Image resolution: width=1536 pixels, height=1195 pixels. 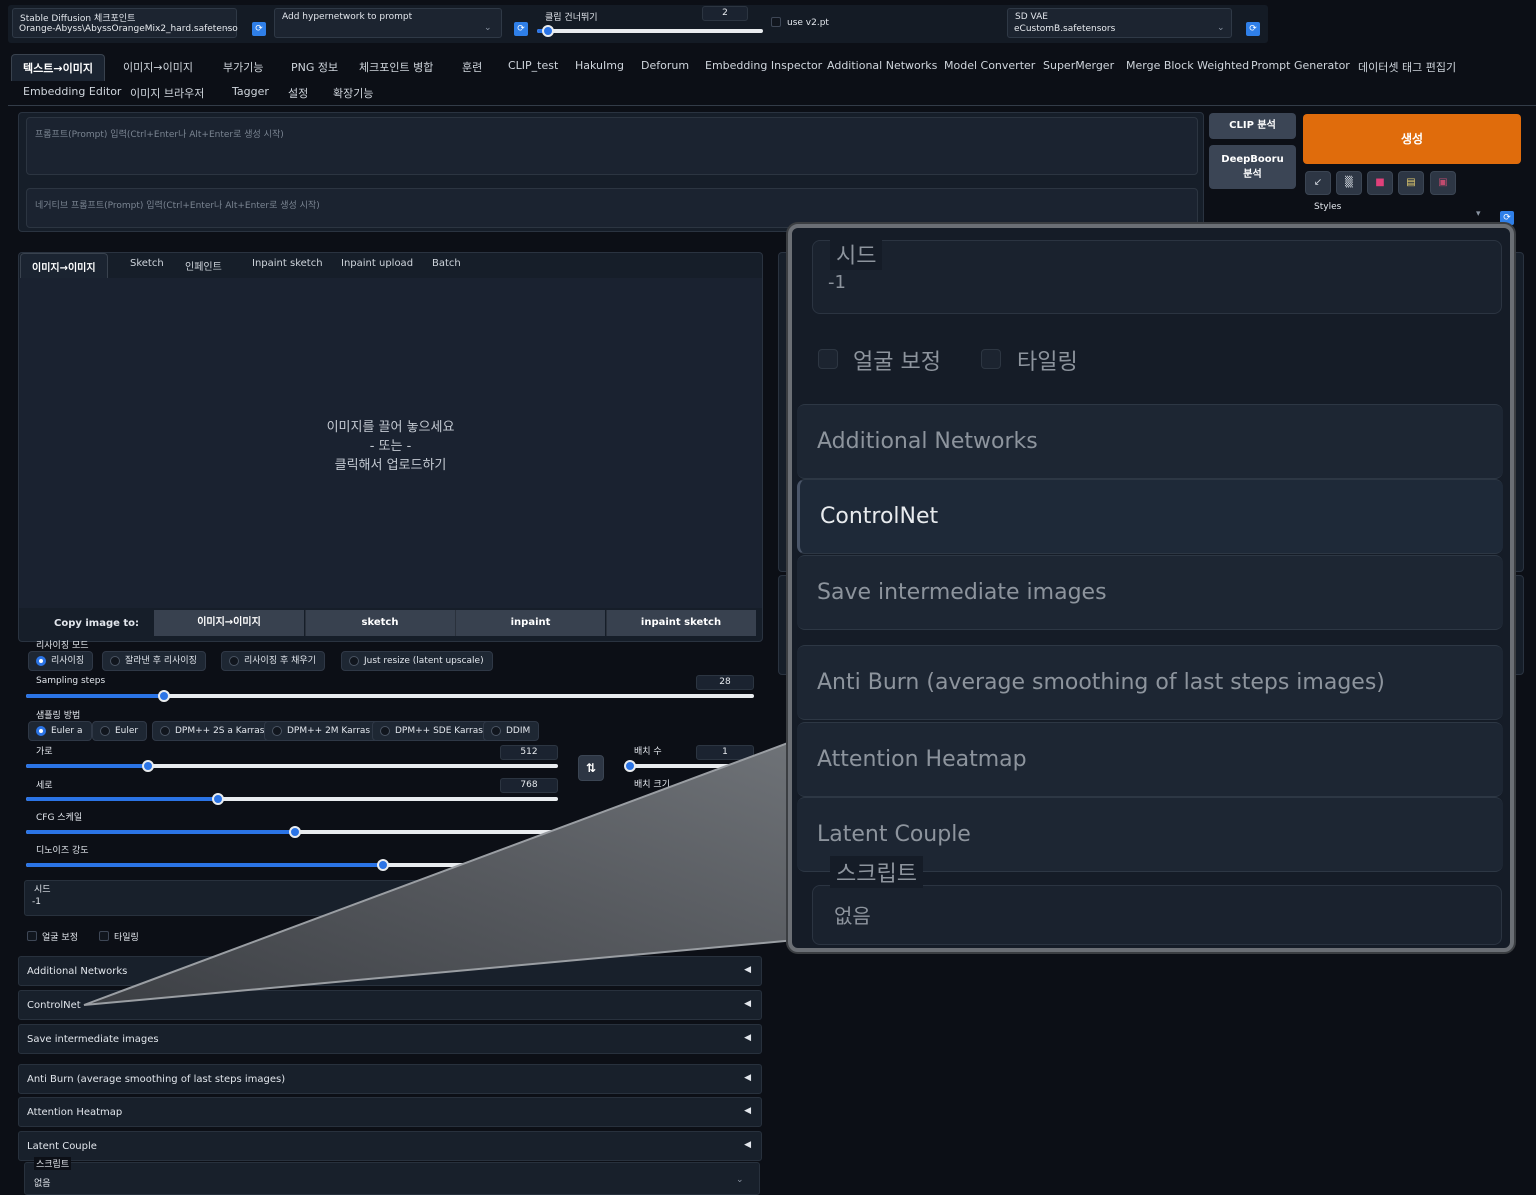 I want to click on zoom-row-label: ControlNet, so click(x=879, y=516).